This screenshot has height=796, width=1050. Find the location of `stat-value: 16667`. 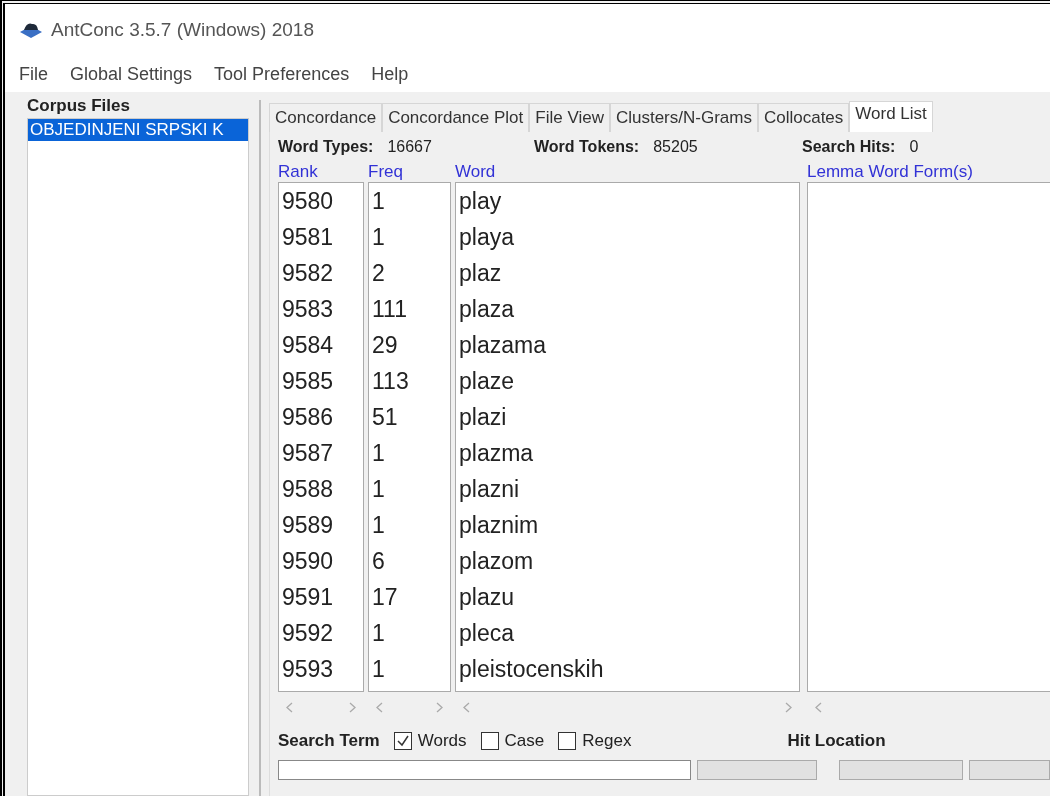

stat-value: 16667 is located at coordinates (409, 147).